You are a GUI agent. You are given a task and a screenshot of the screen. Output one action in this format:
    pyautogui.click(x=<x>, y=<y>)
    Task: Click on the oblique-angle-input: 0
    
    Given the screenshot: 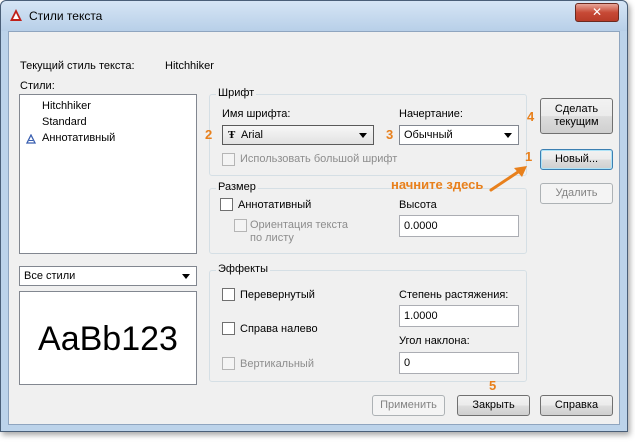 What is the action you would take?
    pyautogui.click(x=459, y=363)
    